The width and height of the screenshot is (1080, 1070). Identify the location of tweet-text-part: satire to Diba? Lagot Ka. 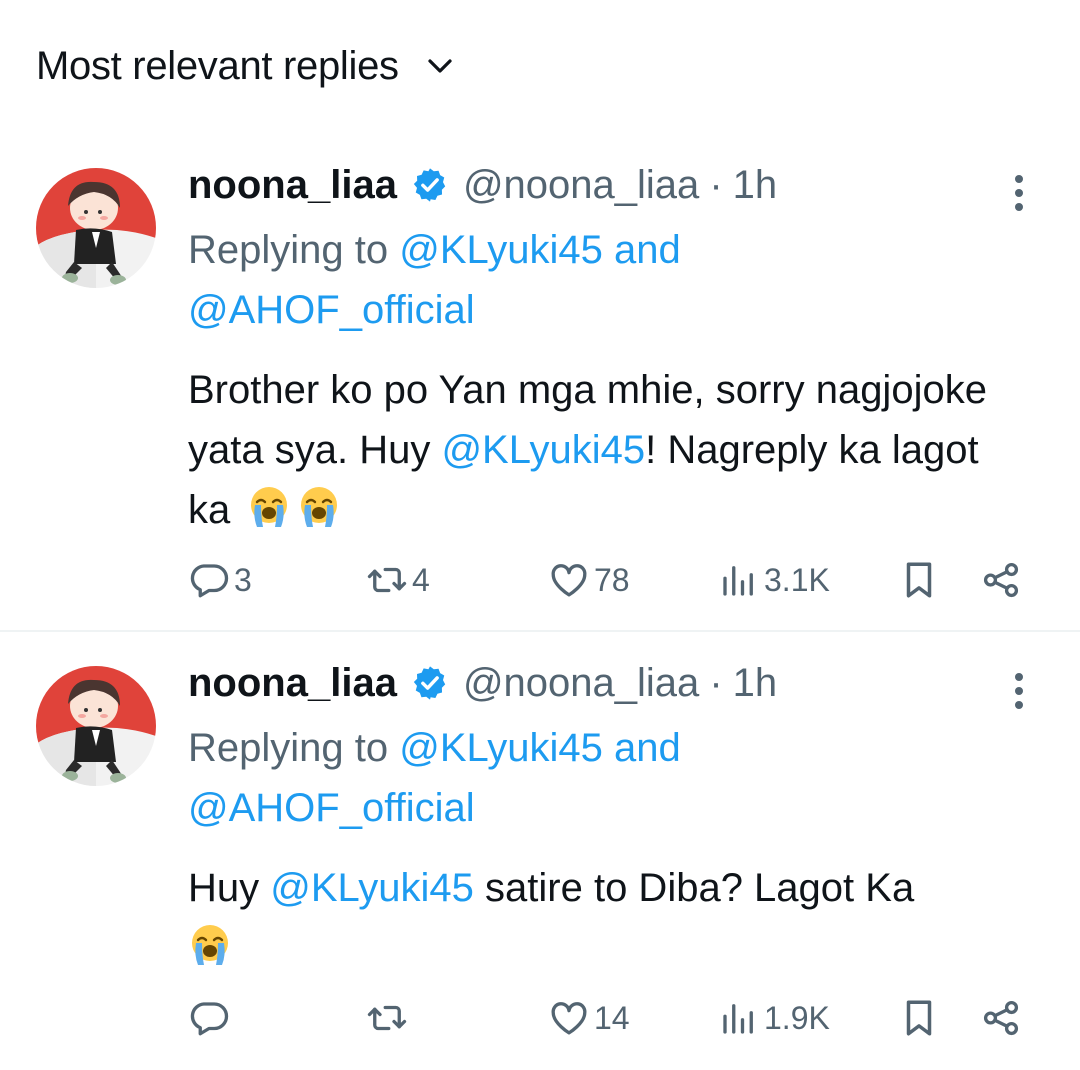
(694, 888).